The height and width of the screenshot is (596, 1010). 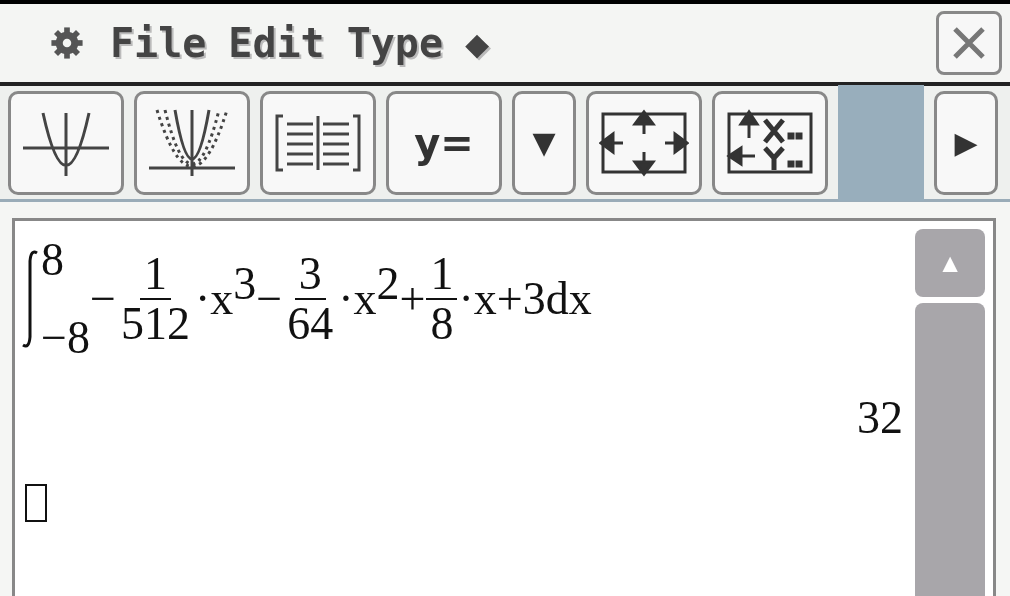 I want to click on toolbar-button: y=, so click(x=444, y=142).